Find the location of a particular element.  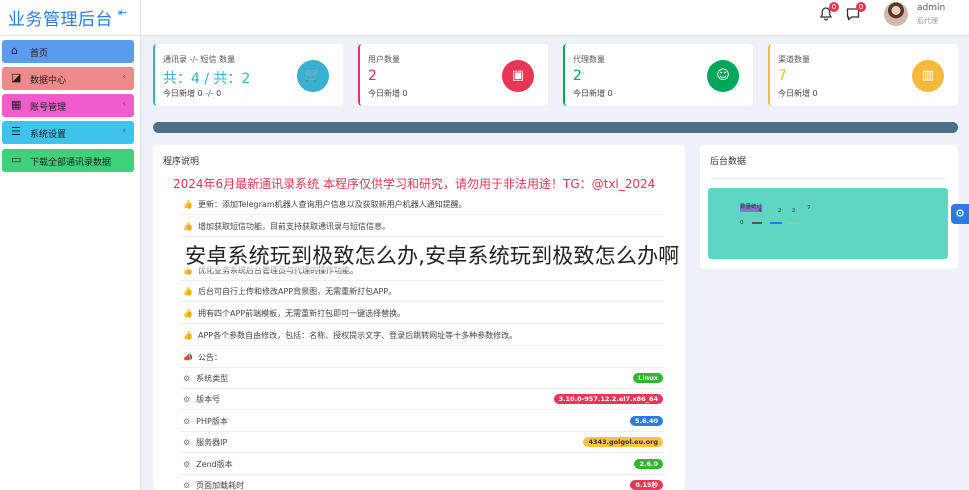

note-item: 👍 后台可自行上传和修改APP背景图，无需重新打包APP。 is located at coordinates (290, 291).